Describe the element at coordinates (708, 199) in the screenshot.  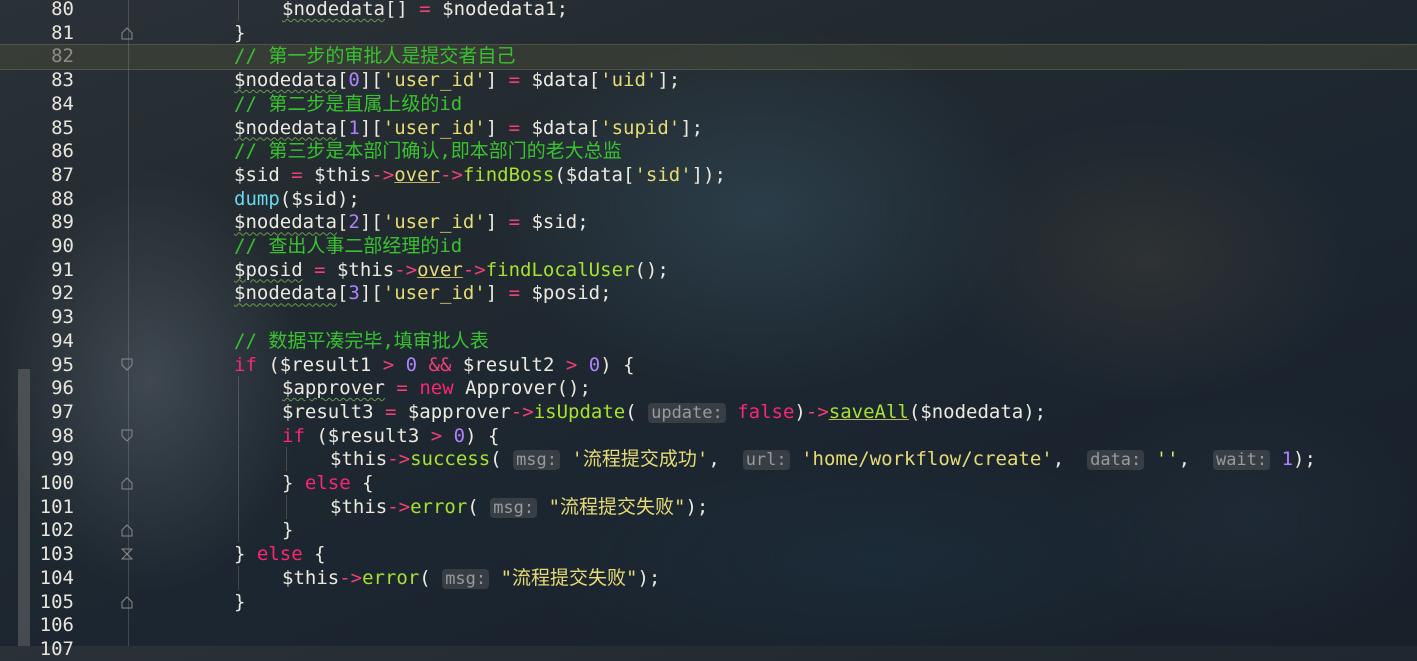
I see `code-line-88: 88 dump($sid);` at that location.